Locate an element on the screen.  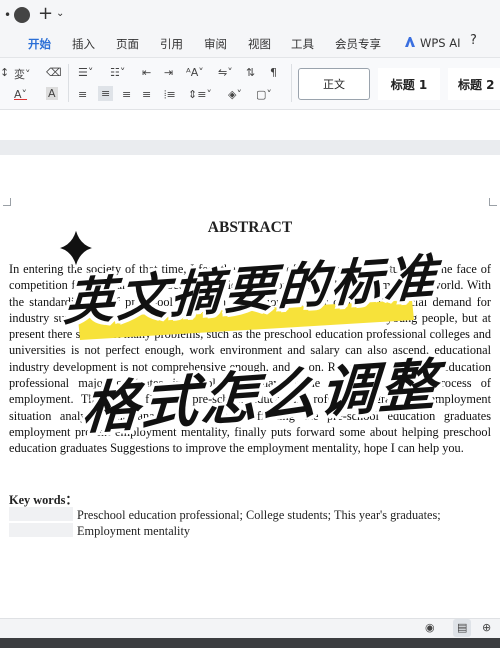
web-view-icon: ⊕ is located at coordinates (486, 627).